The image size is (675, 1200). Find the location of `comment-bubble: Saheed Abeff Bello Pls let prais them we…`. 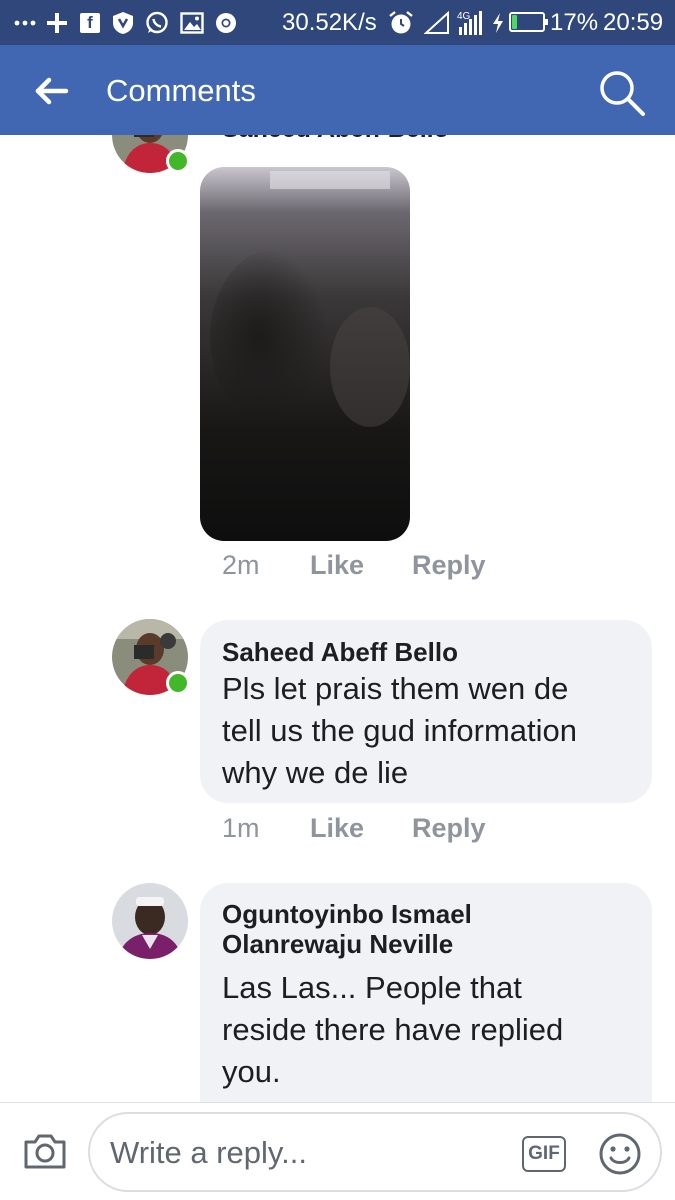

comment-bubble: Saheed Abeff Bello Pls let prais them we… is located at coordinates (426, 711).